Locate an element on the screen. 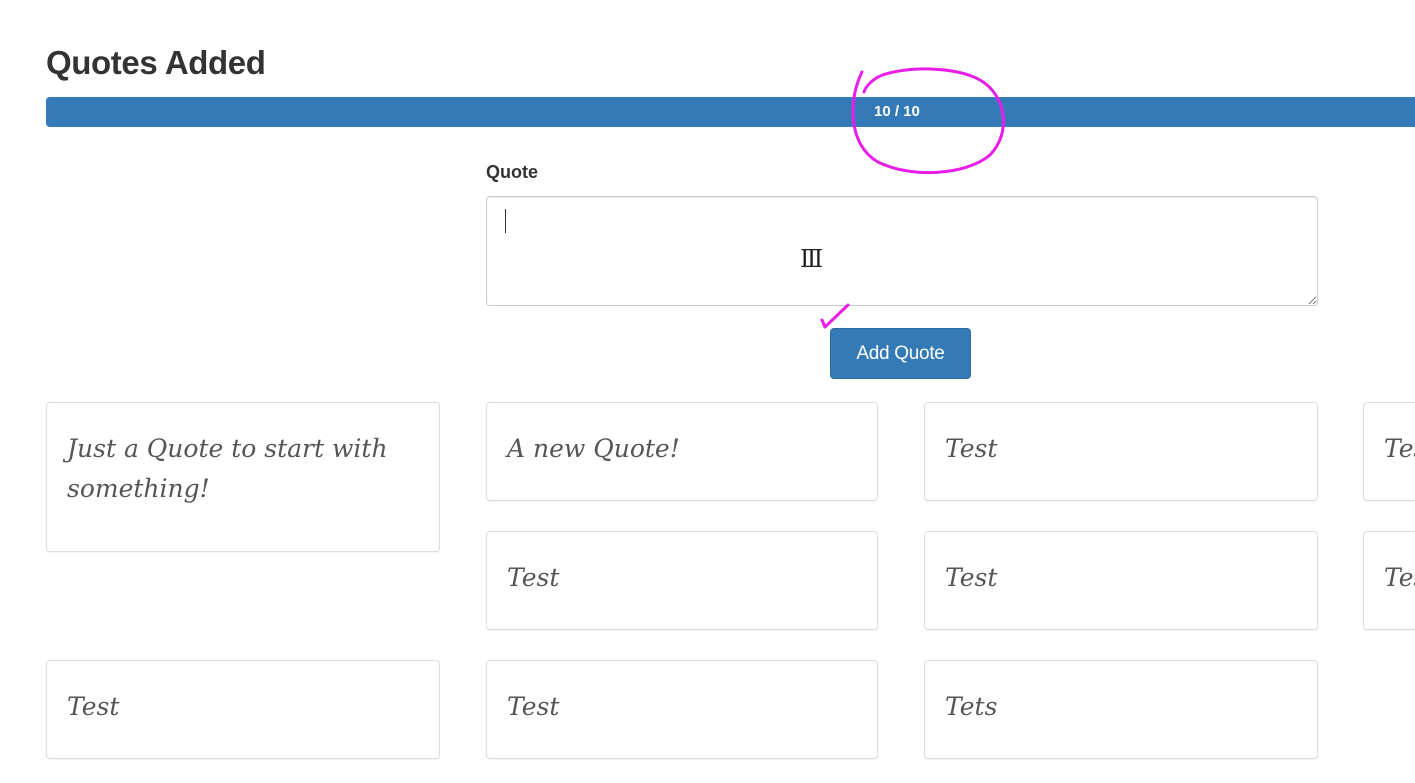 The image size is (1415, 783). quote-text: A new Quote! is located at coordinates (593, 448).